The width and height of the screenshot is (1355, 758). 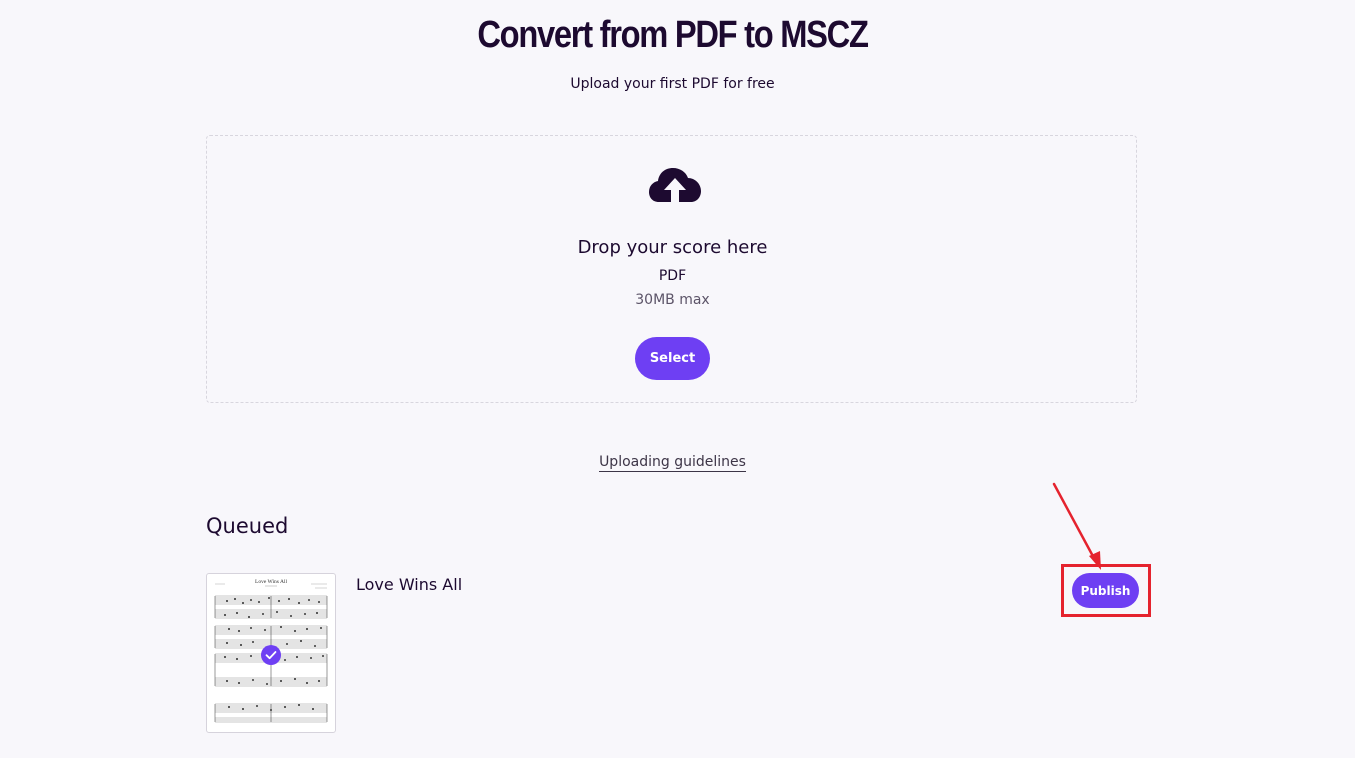 What do you see at coordinates (672, 276) in the screenshot?
I see `accepted-format: PDF` at bounding box center [672, 276].